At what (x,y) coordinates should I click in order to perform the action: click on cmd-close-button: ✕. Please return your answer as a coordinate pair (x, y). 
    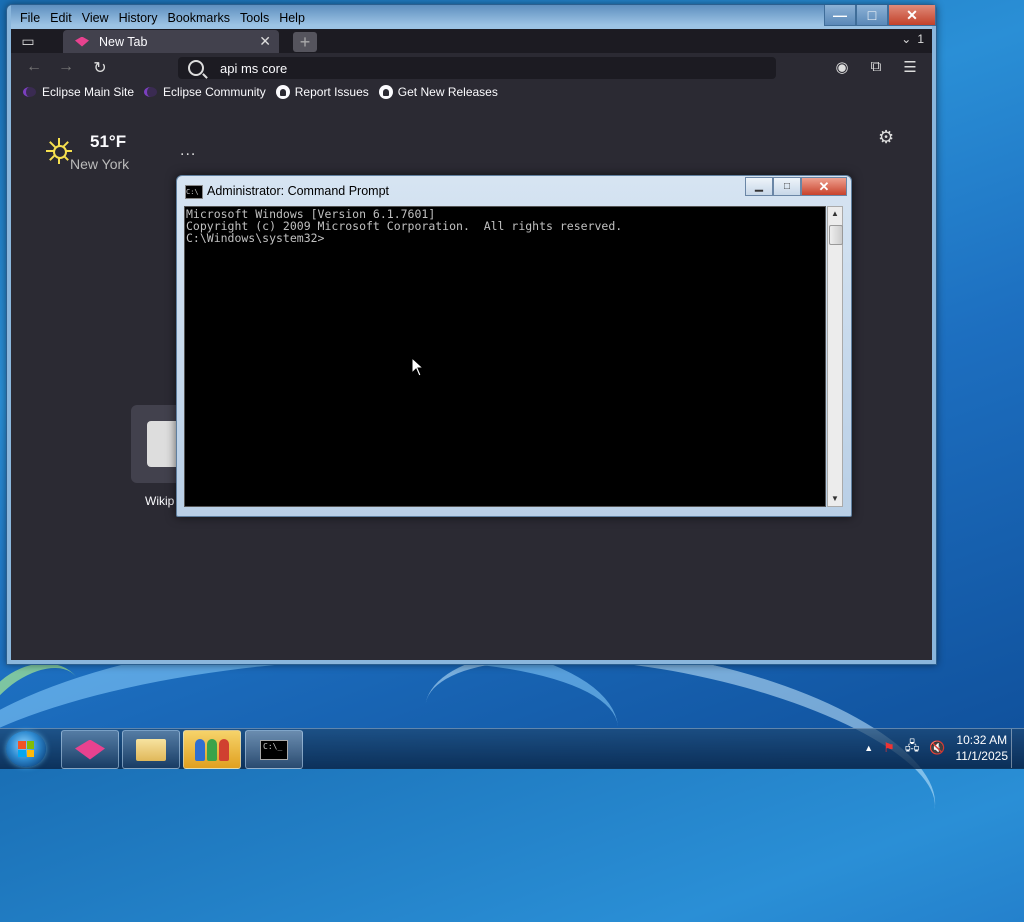
    Looking at the image, I should click on (824, 186).